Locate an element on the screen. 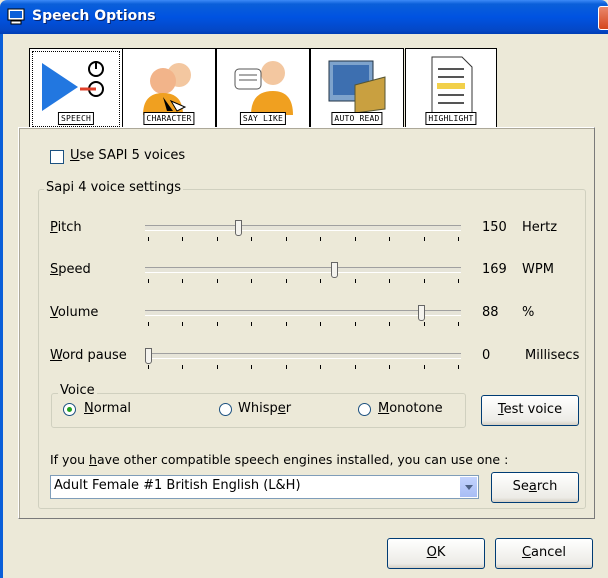 The width and height of the screenshot is (608, 578). slider-label-text: ord pause is located at coordinates (94, 355).